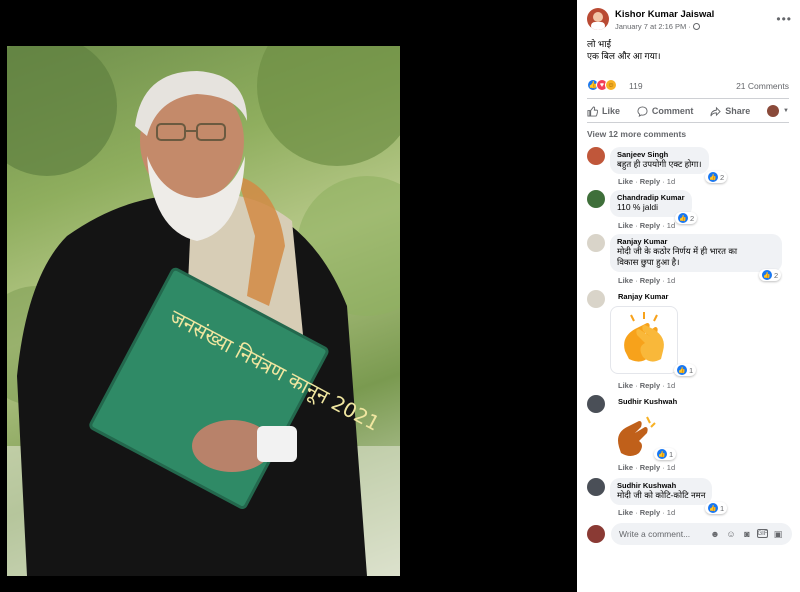  I want to click on view-more-comments-link: View 12 more comments, so click(636, 134).